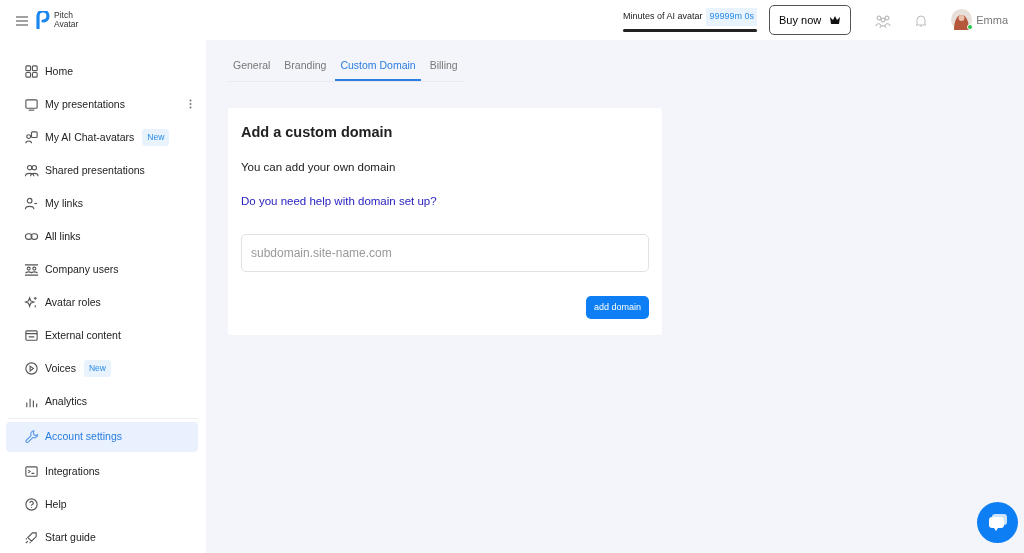 This screenshot has height=553, width=1024. What do you see at coordinates (997, 522) in the screenshot?
I see `chat-icon` at bounding box center [997, 522].